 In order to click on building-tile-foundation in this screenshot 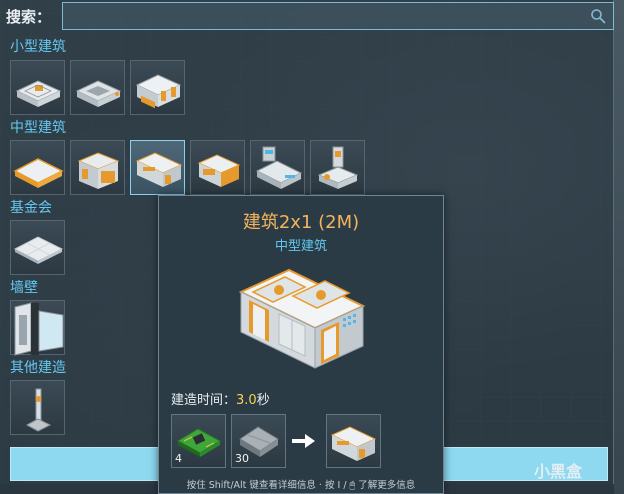, I will do `click(37, 247)`.